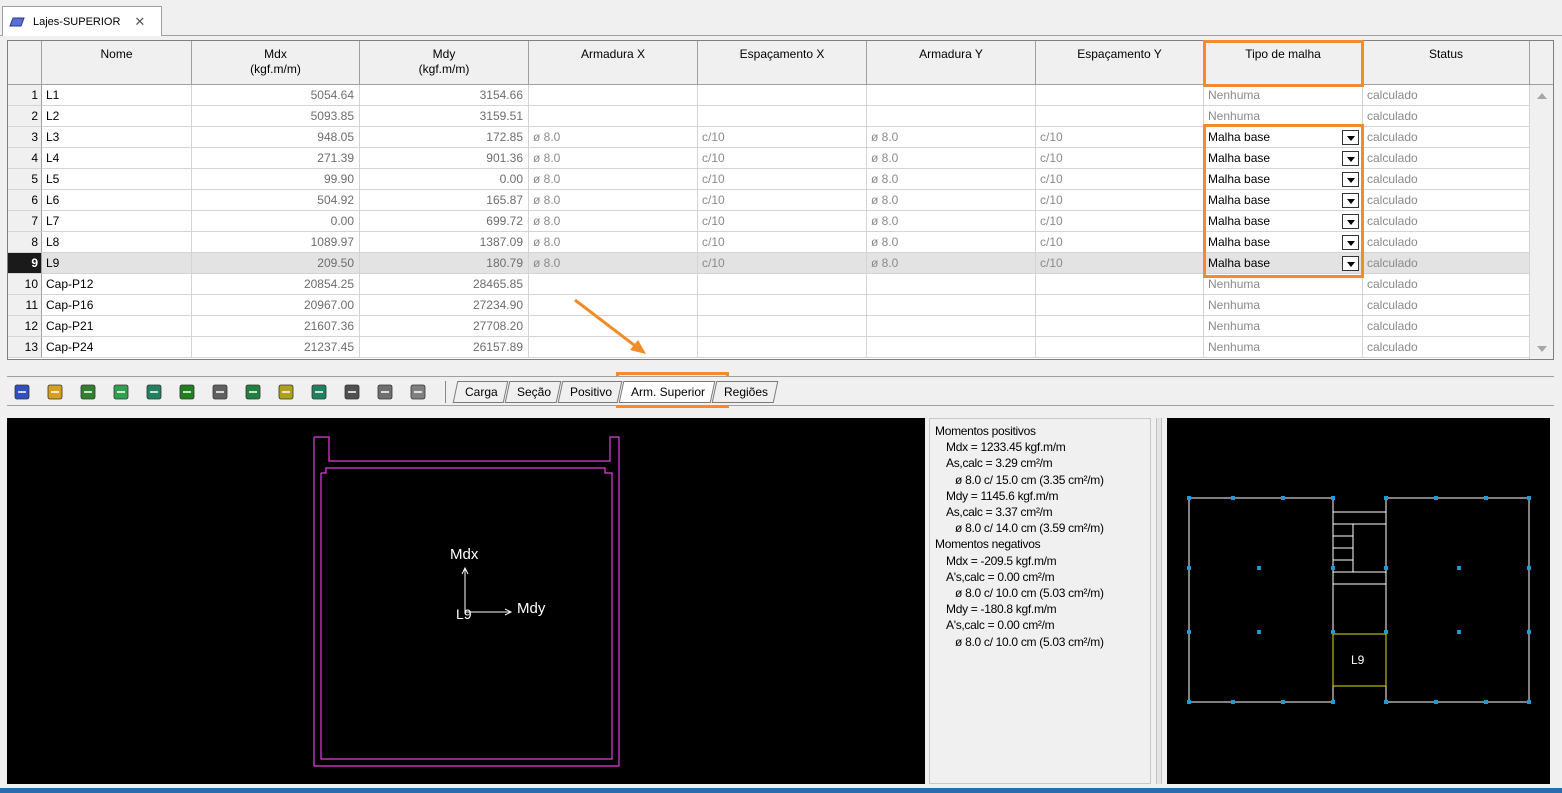 The image size is (1562, 793). I want to click on vertical-scrollbar, so click(1541, 222).